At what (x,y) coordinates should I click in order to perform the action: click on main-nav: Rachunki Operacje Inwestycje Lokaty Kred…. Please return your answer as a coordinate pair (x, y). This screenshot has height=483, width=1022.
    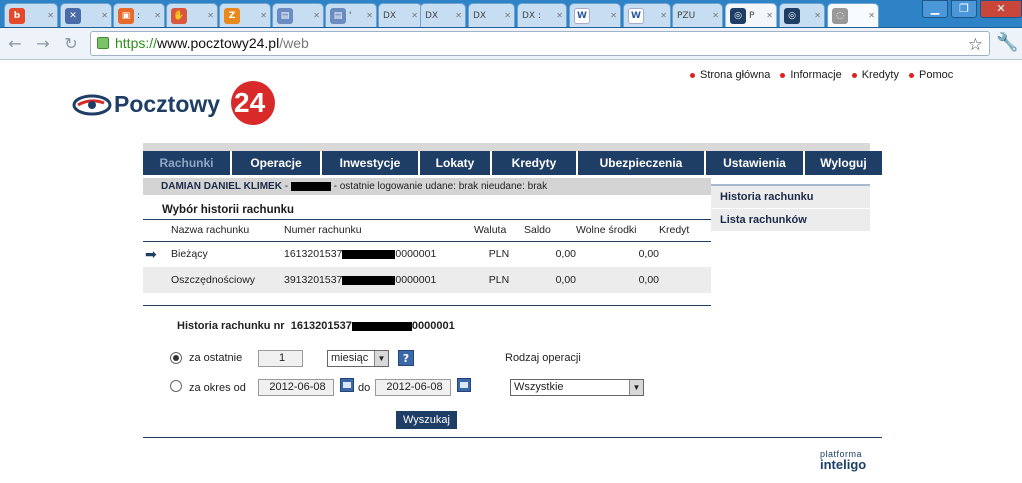
    Looking at the image, I should click on (512, 163).